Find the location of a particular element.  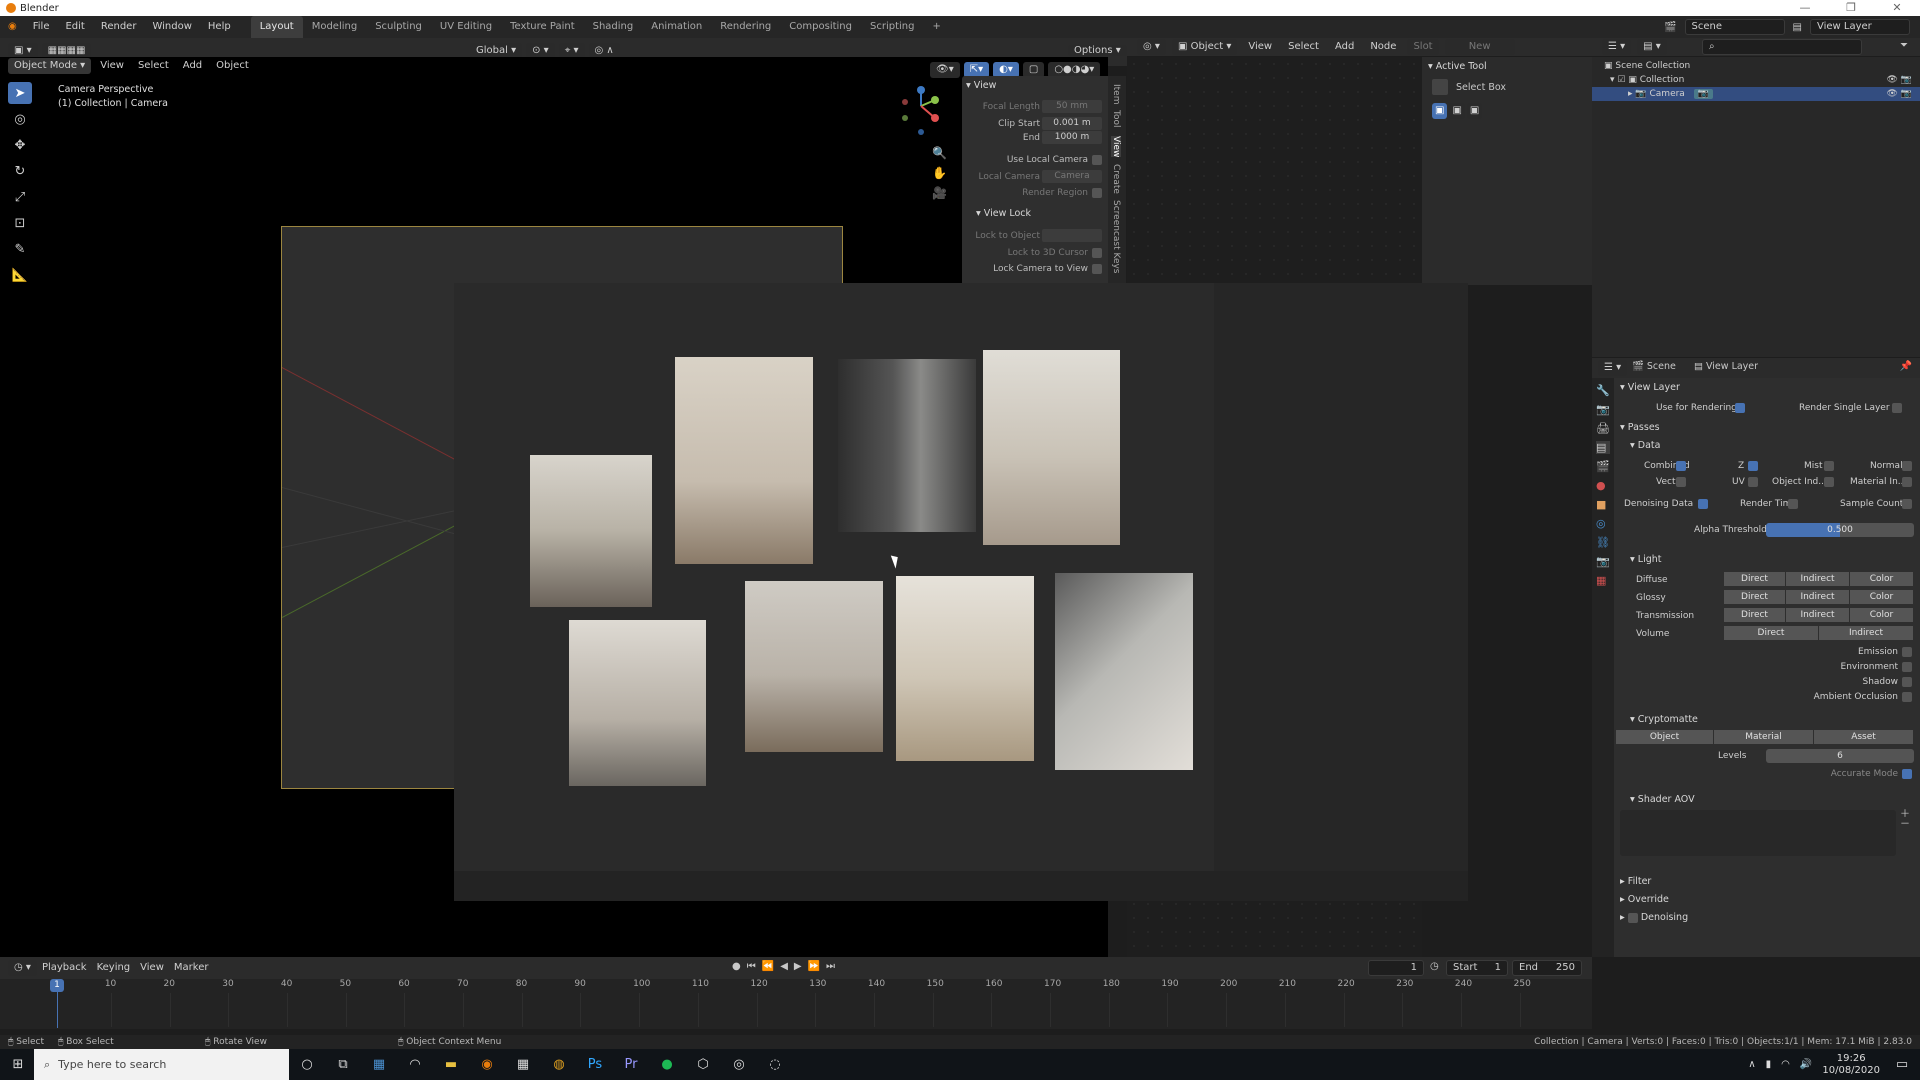

mist-checkbox is located at coordinates (1829, 466).